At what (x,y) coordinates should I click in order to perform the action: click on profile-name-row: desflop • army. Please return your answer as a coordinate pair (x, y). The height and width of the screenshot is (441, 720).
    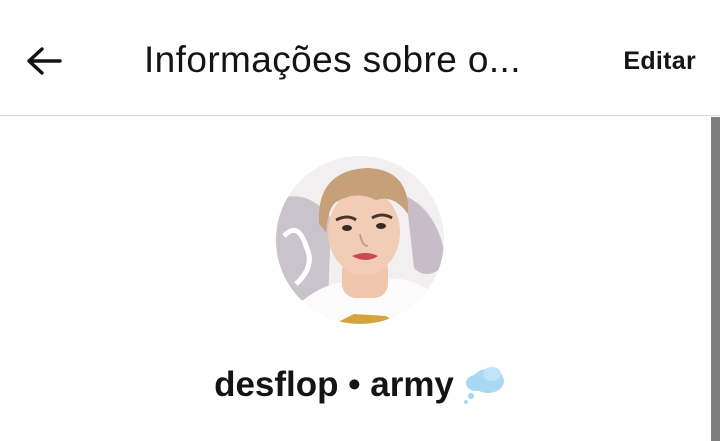
    Looking at the image, I should click on (360, 385).